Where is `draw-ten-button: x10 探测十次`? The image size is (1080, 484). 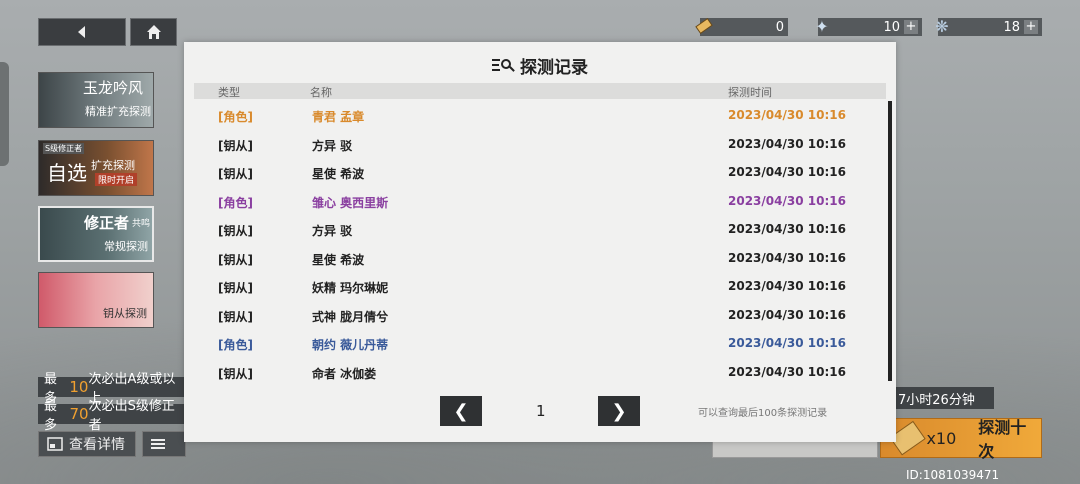
draw-ten-button: x10 探测十次 is located at coordinates (961, 439).